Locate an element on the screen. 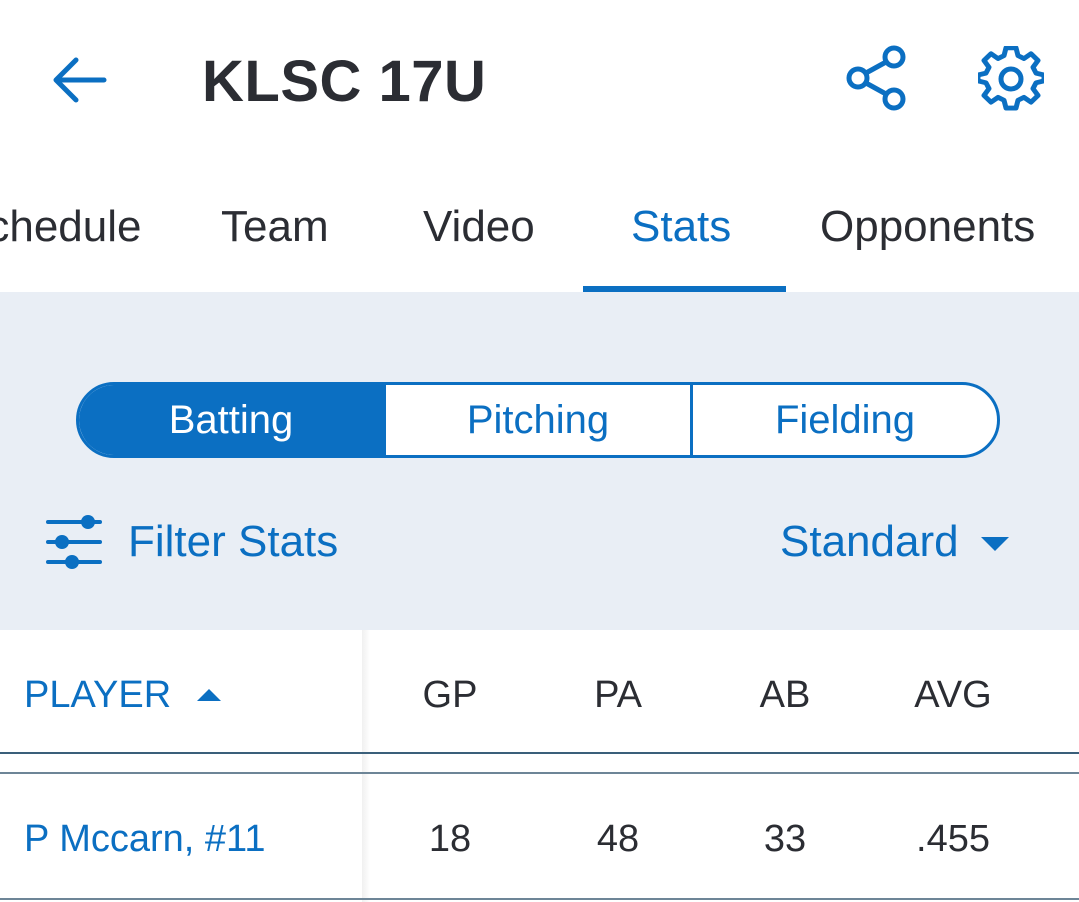  segment-fielding: Fielding is located at coordinates (843, 420).